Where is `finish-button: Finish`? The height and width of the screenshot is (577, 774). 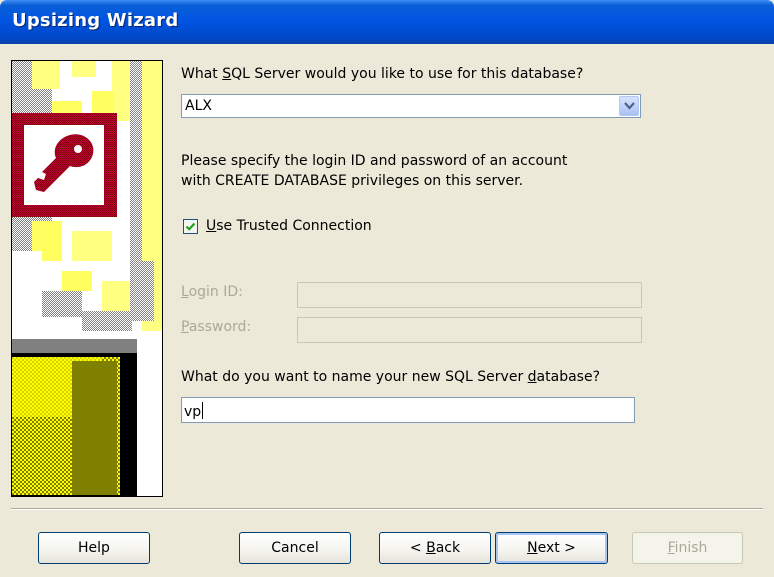 finish-button: Finish is located at coordinates (687, 548).